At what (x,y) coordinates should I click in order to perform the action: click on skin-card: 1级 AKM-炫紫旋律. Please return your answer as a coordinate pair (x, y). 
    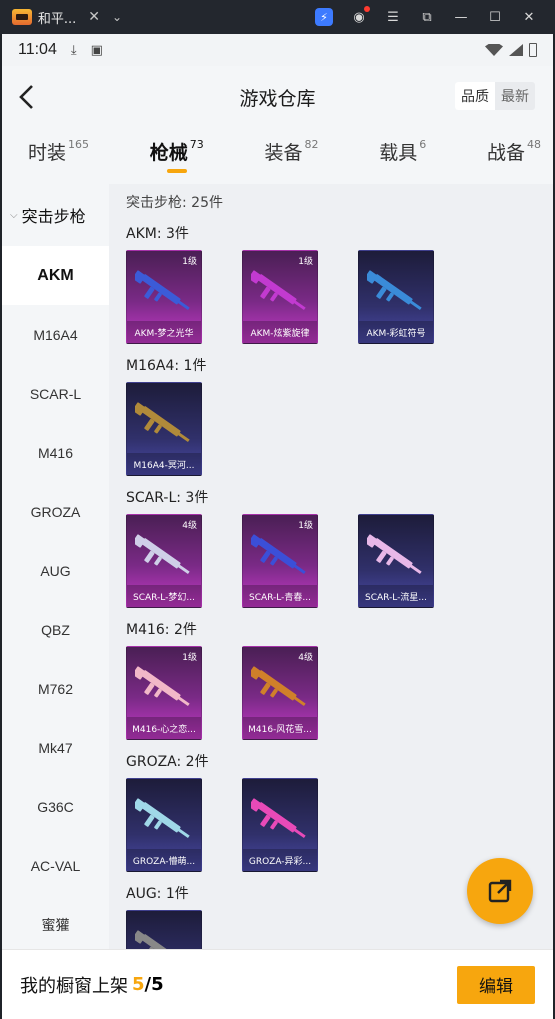
    Looking at the image, I should click on (280, 297).